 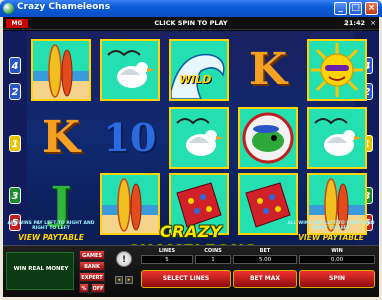 What do you see at coordinates (40, 271) in the screenshot?
I see `win-real-money-button: WIN REAL MONEY` at bounding box center [40, 271].